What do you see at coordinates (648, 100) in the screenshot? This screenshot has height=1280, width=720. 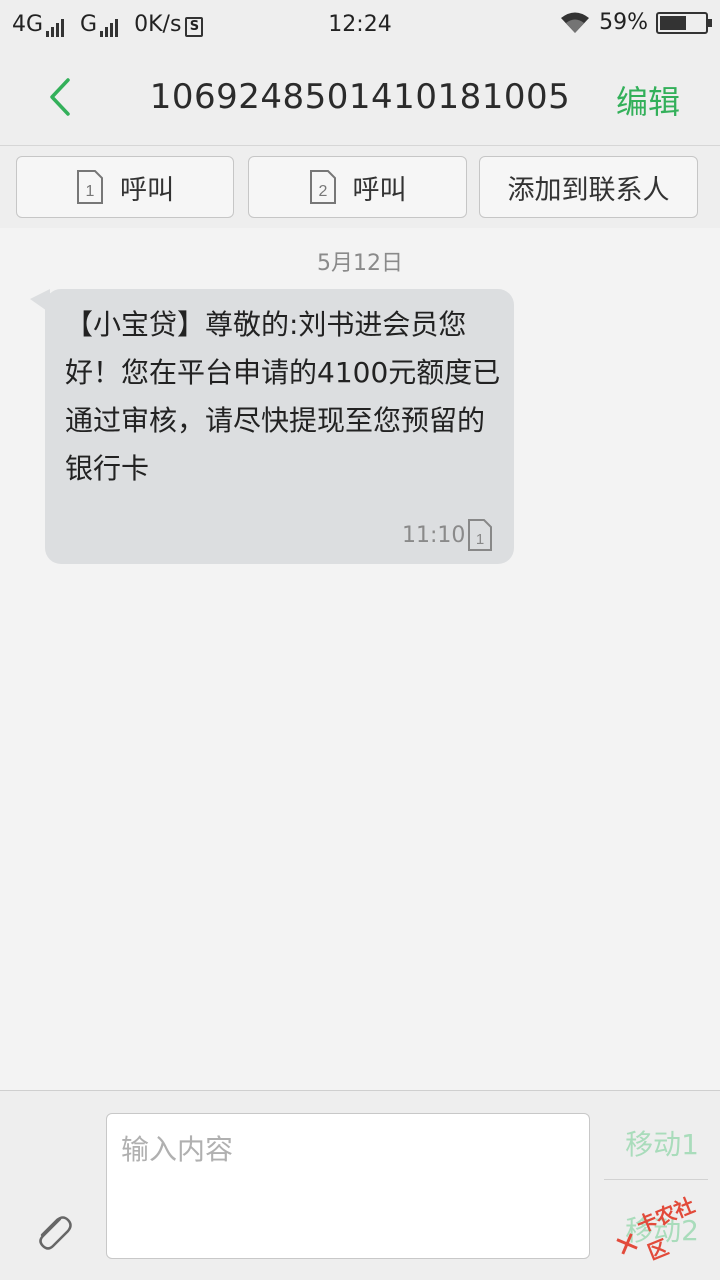 I see `edit-button: 编辑` at bounding box center [648, 100].